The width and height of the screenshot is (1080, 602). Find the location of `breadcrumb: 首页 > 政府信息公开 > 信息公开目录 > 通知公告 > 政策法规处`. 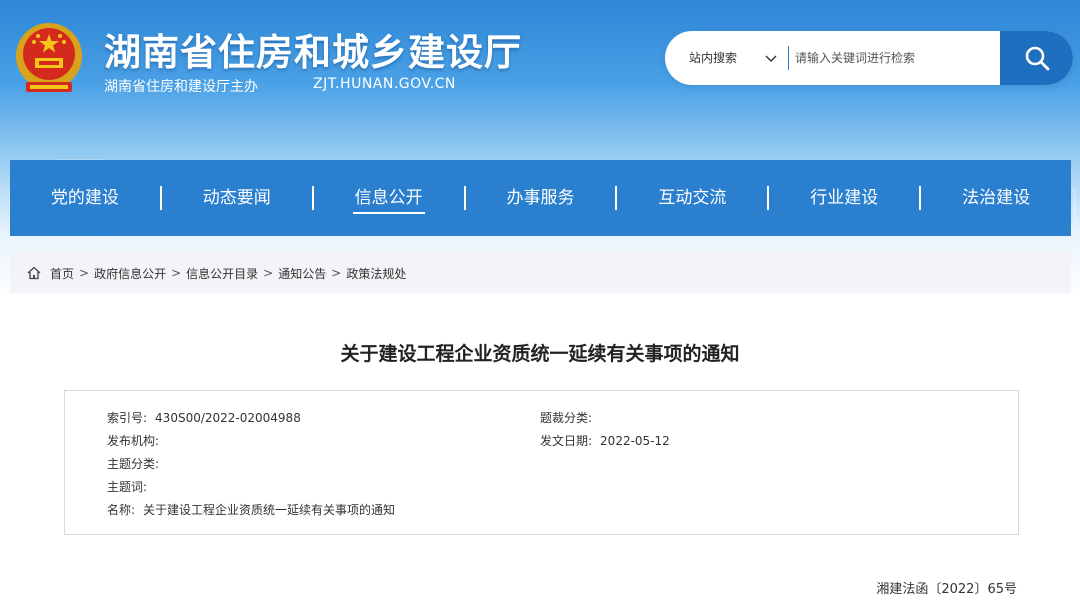

breadcrumb: 首页 > 政府信息公开 > 信息公开目录 > 通知公告 > 政策法规处 is located at coordinates (540, 273).